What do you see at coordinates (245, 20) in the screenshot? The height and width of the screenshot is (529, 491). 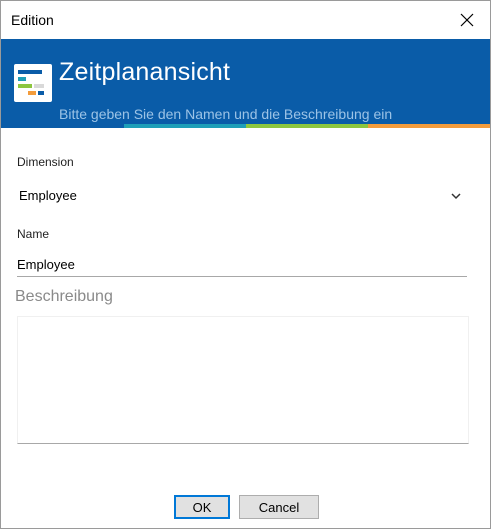 I see `title-bar: Edition` at bounding box center [245, 20].